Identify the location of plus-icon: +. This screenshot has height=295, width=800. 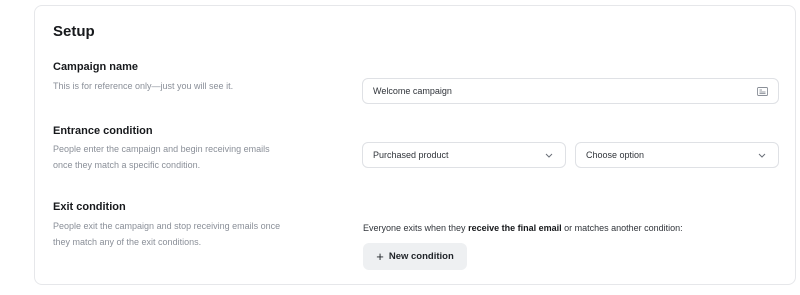
(380, 256).